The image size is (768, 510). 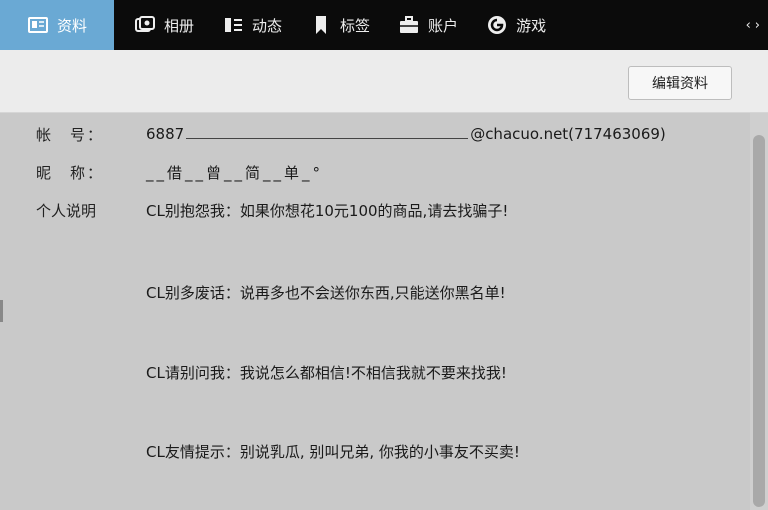 I want to click on intro-line: CL别多废话：说再多也不会送你东西,只能送你黑名单!, so click(x=326, y=293).